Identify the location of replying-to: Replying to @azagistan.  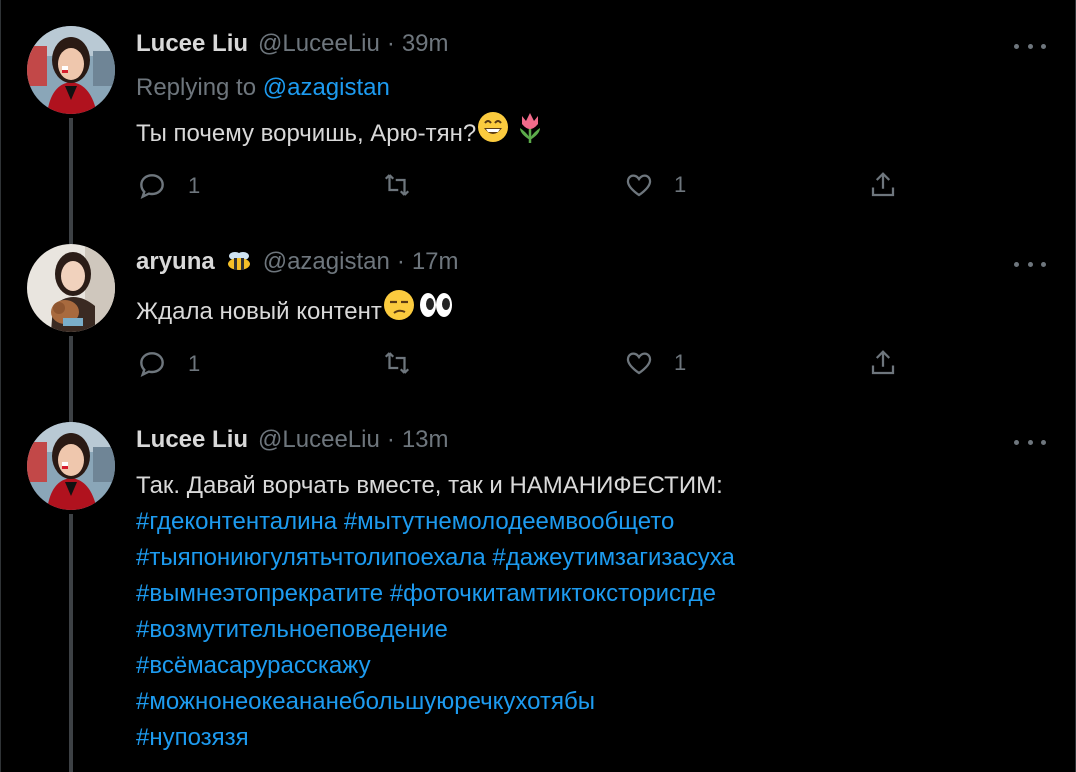
(263, 88).